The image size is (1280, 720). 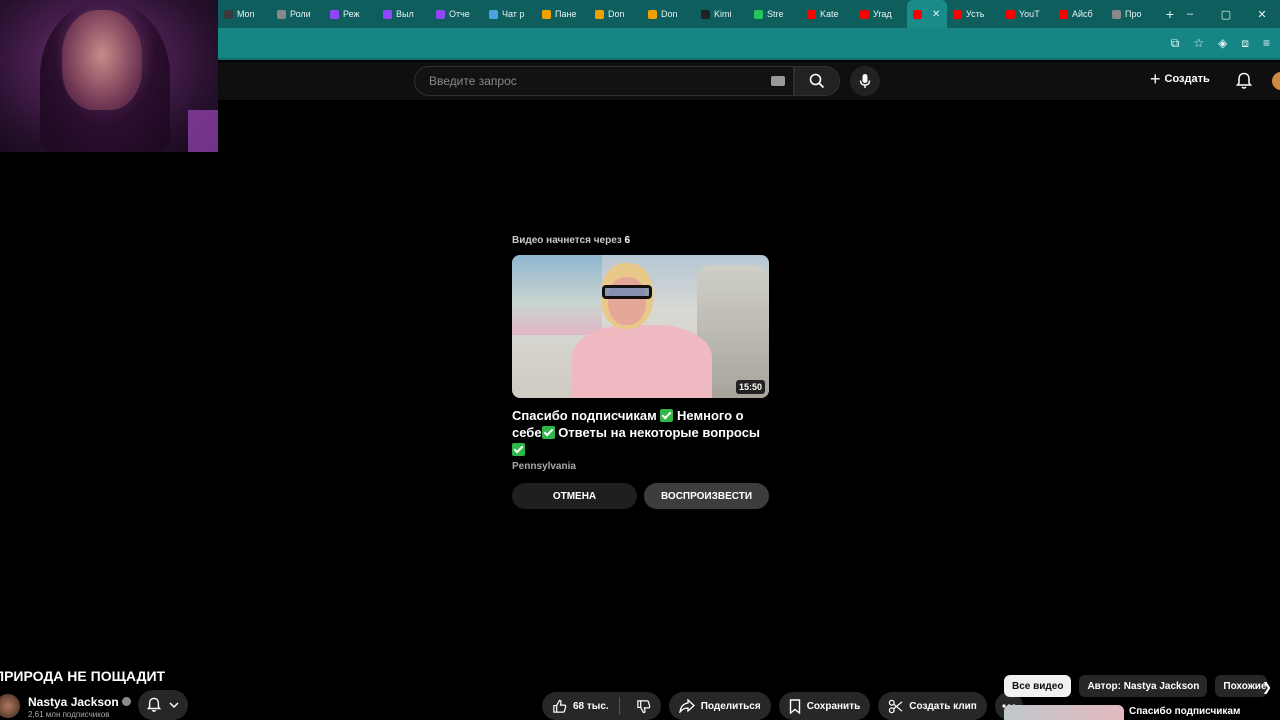 What do you see at coordinates (627, 292) in the screenshot?
I see `thumbnail-glasses` at bounding box center [627, 292].